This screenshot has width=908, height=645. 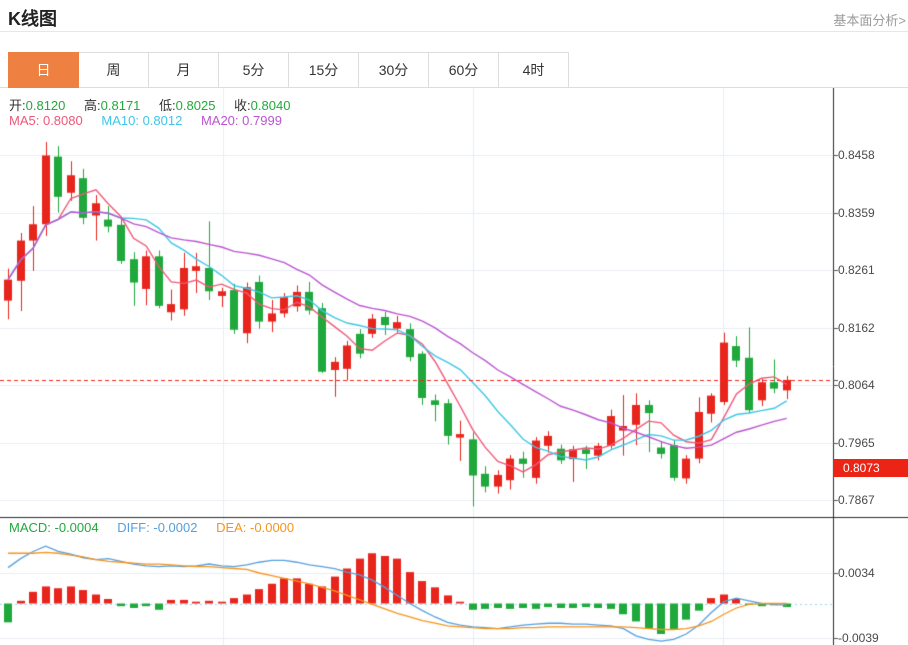 I want to click on page-title: K线图, so click(x=32, y=19).